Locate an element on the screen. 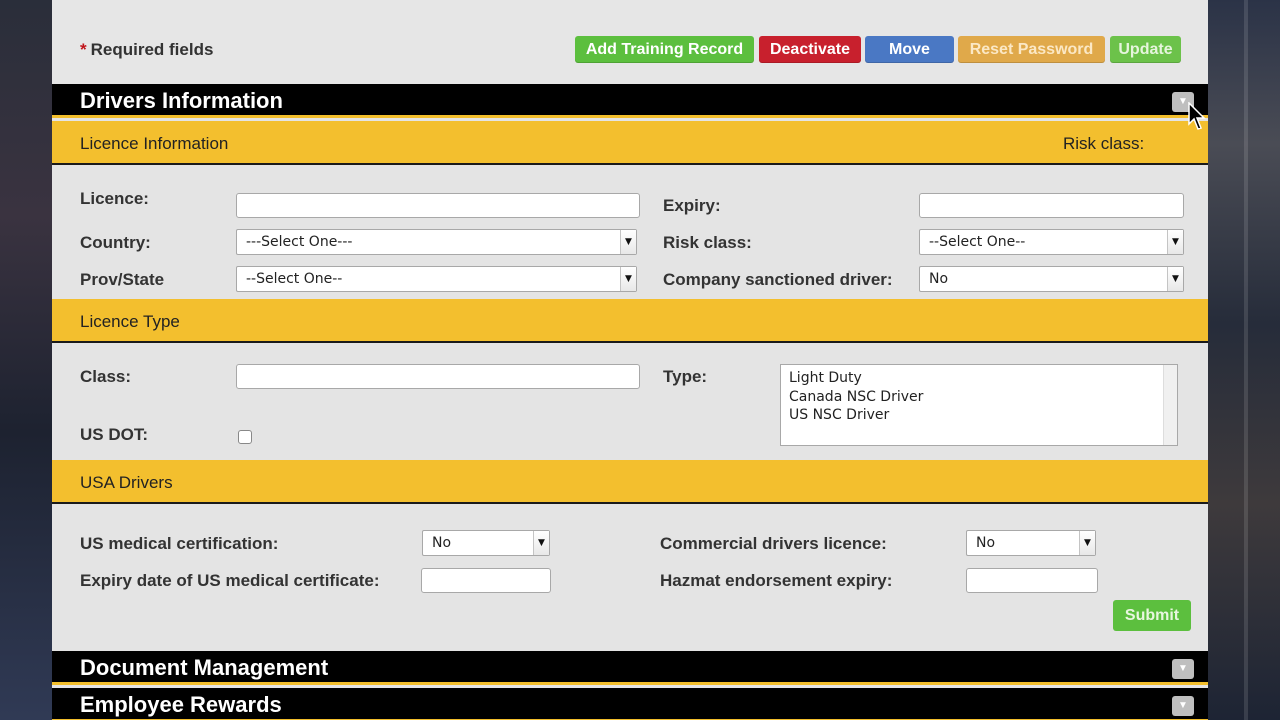 Image resolution: width=1280 pixels, height=720 pixels. update-button: Update is located at coordinates (1145, 49).